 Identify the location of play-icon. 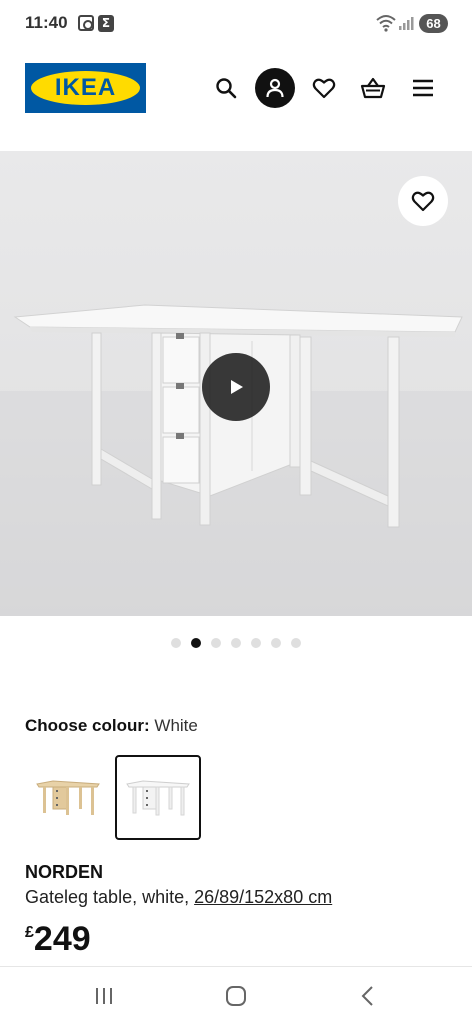
(237, 387).